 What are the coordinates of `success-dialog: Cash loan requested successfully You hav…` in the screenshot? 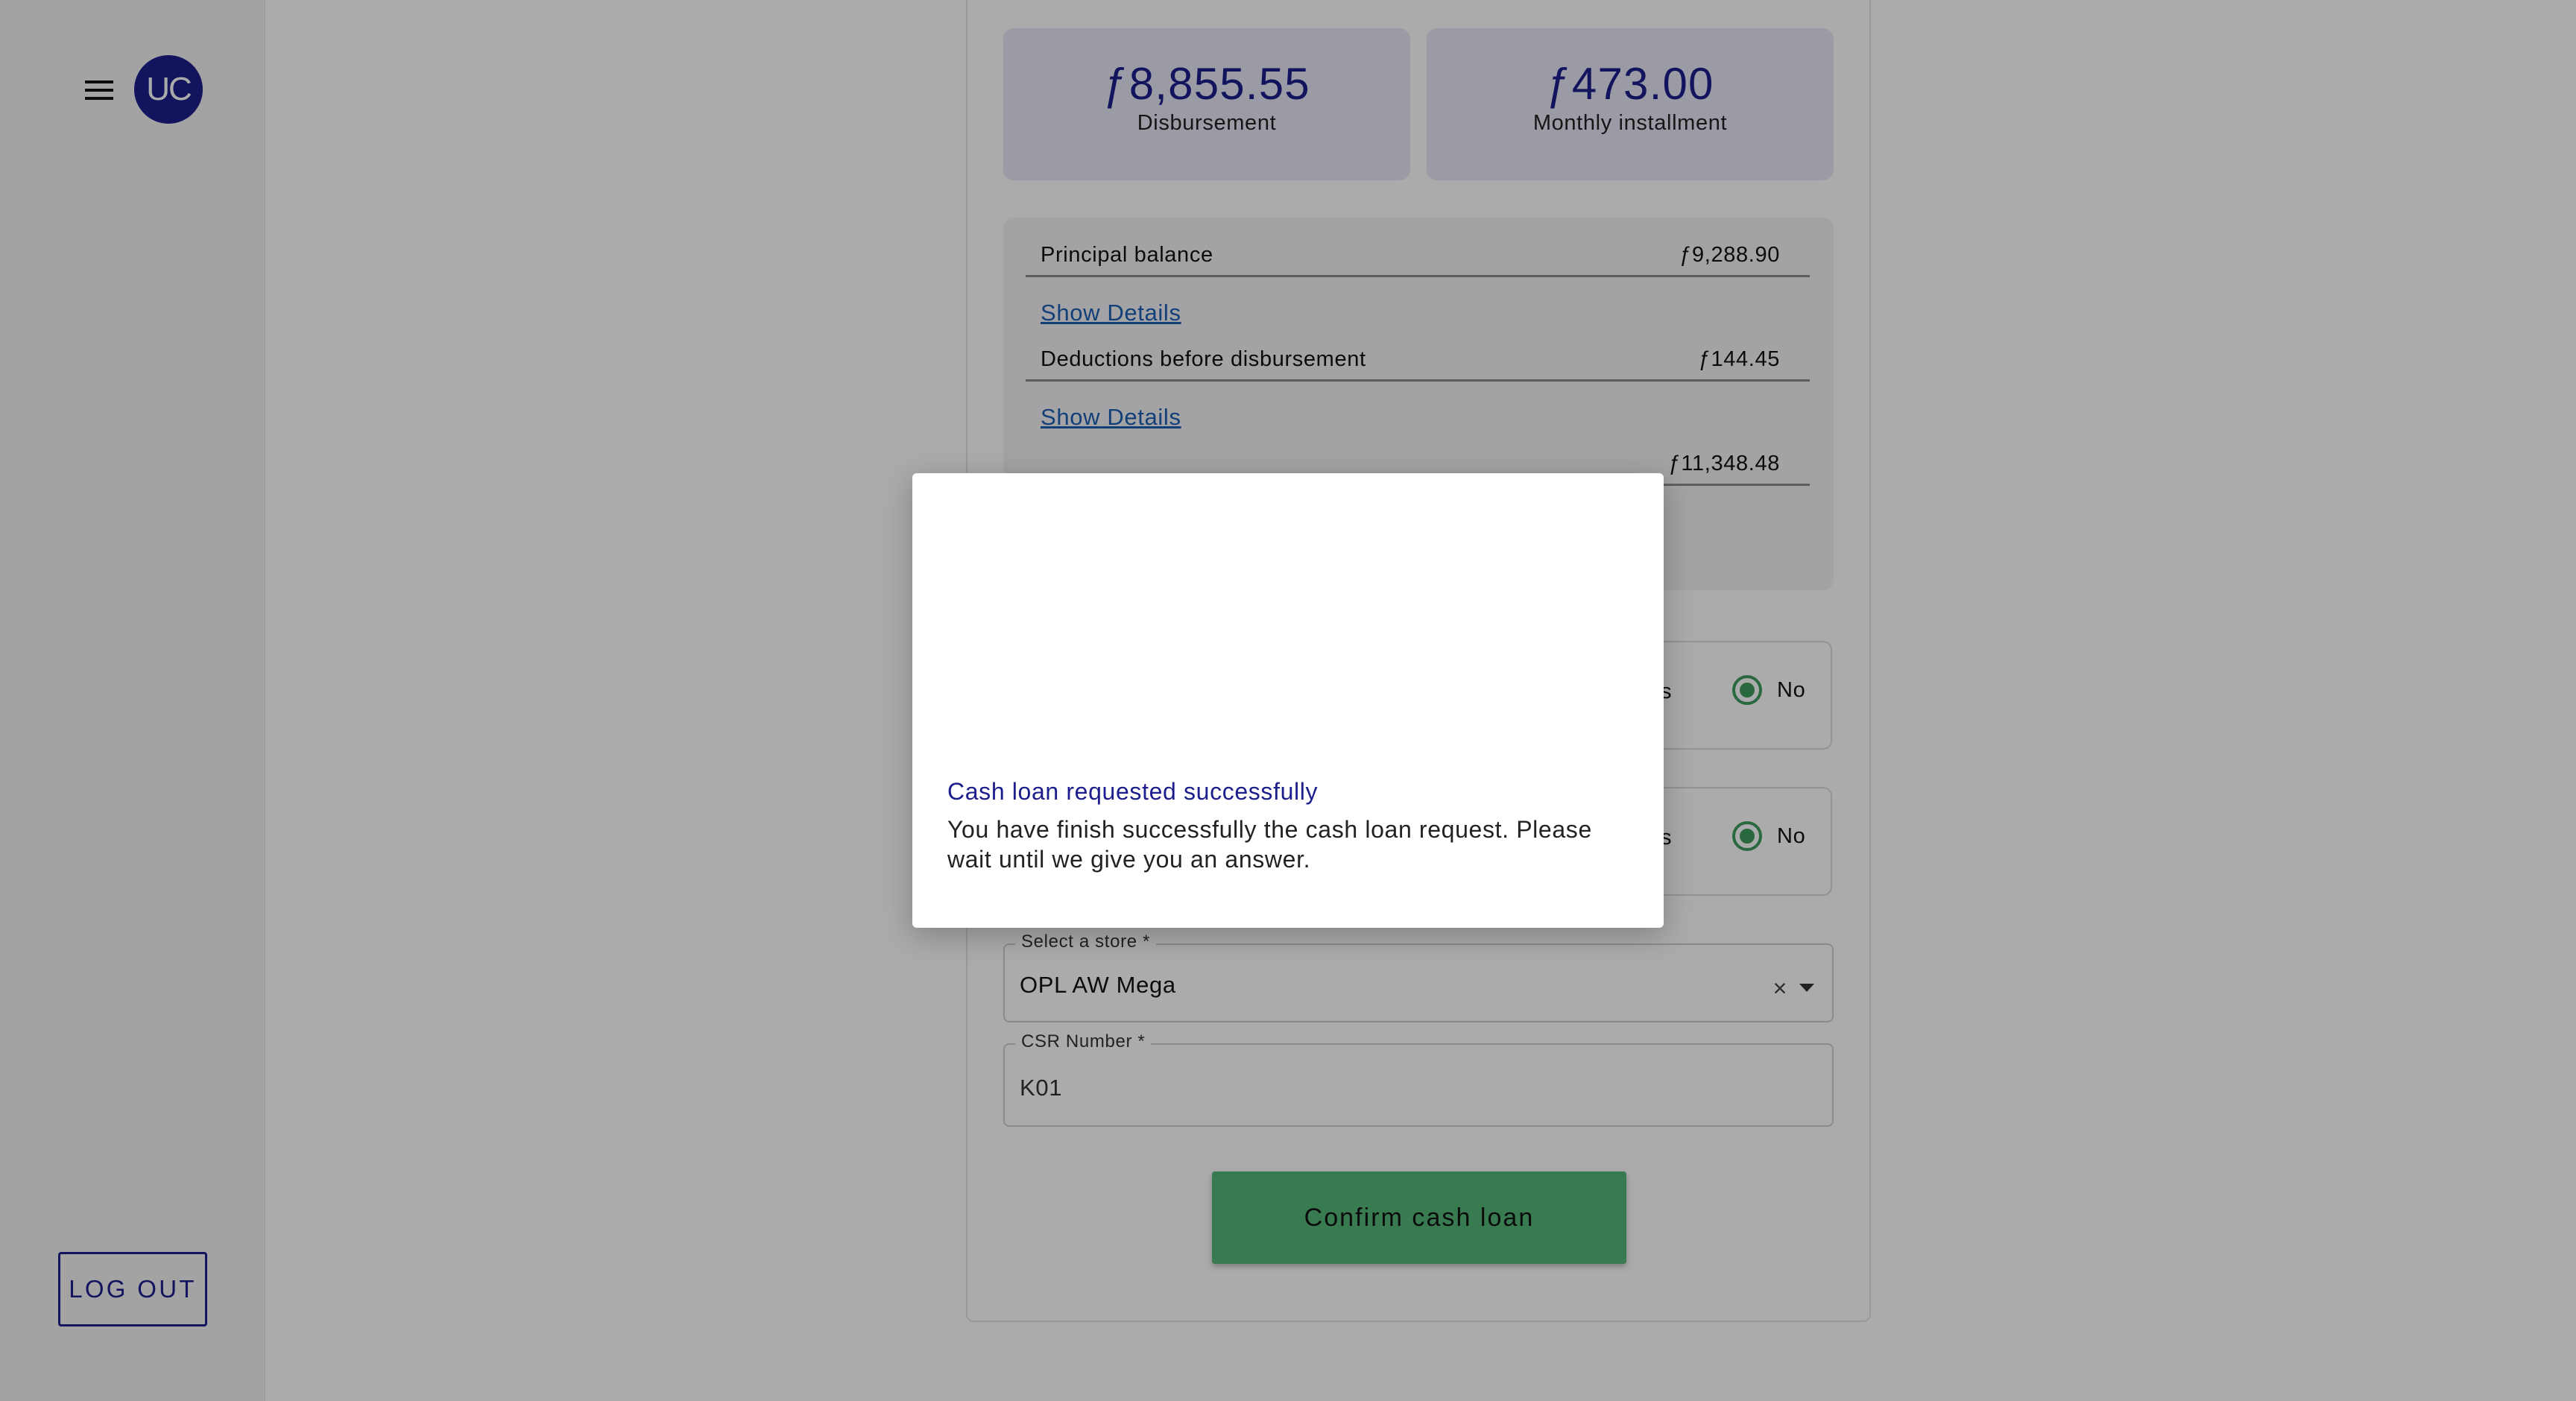 It's located at (1288, 700).